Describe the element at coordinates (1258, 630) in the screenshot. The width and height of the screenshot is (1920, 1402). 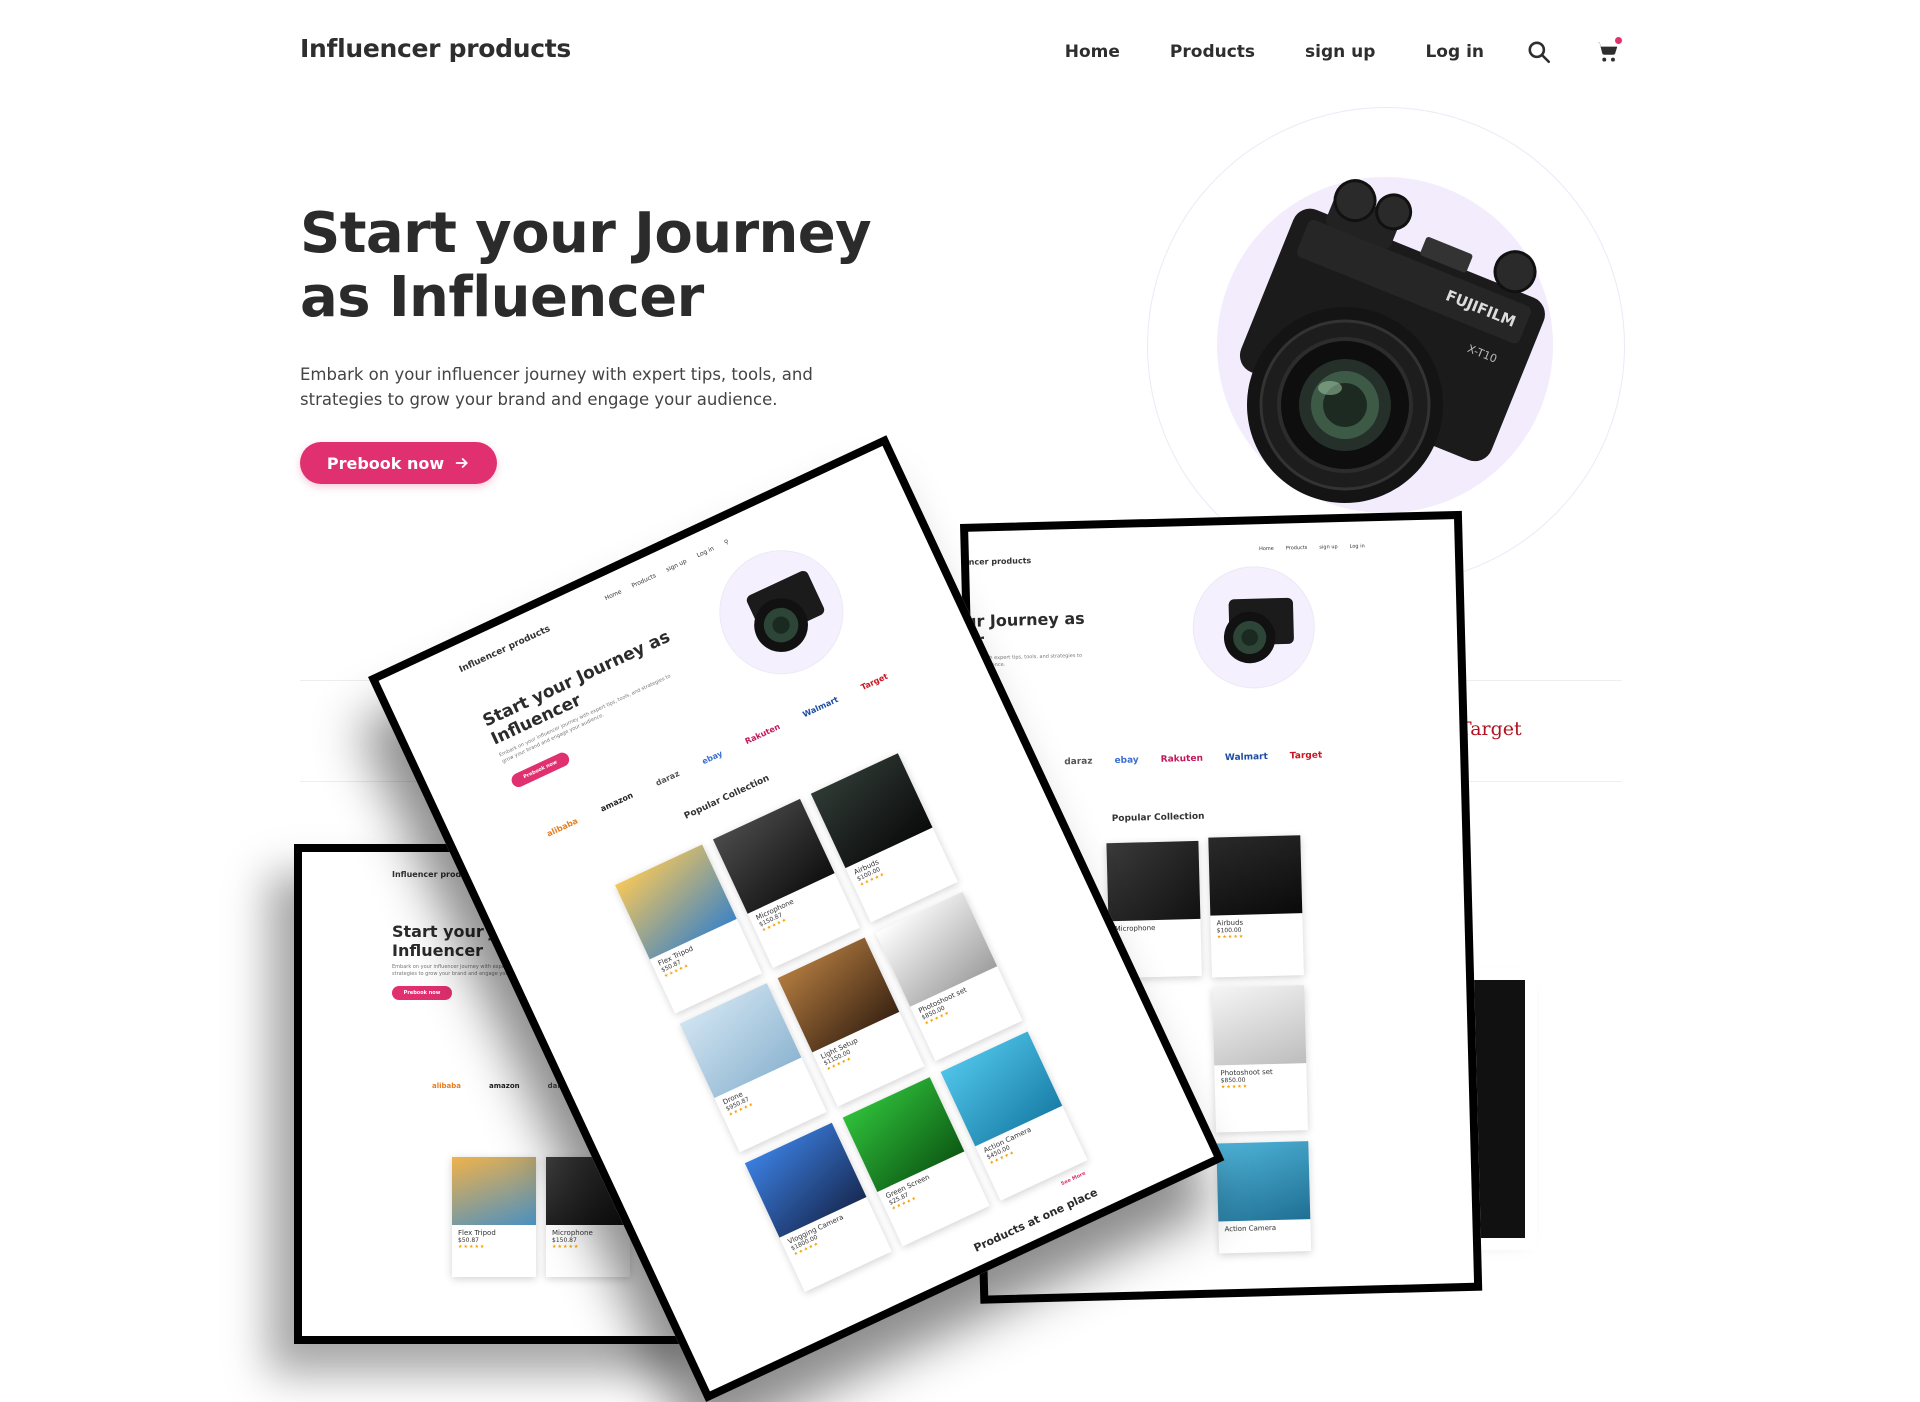
I see `mockup-camera-image` at that location.